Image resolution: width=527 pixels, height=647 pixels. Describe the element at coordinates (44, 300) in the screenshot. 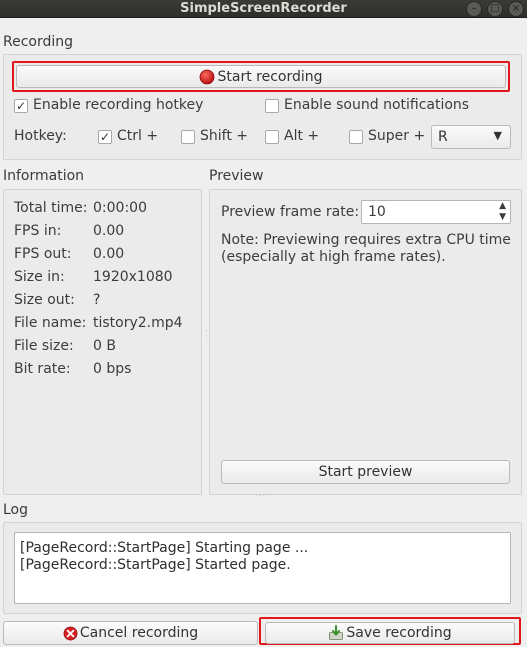

I see `info-row-label: Size out:` at that location.